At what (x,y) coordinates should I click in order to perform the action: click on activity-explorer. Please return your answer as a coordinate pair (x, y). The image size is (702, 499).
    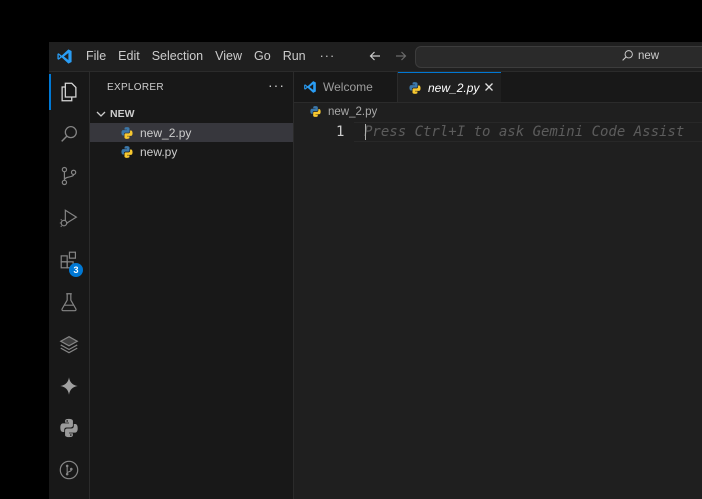
    Looking at the image, I should click on (69, 92).